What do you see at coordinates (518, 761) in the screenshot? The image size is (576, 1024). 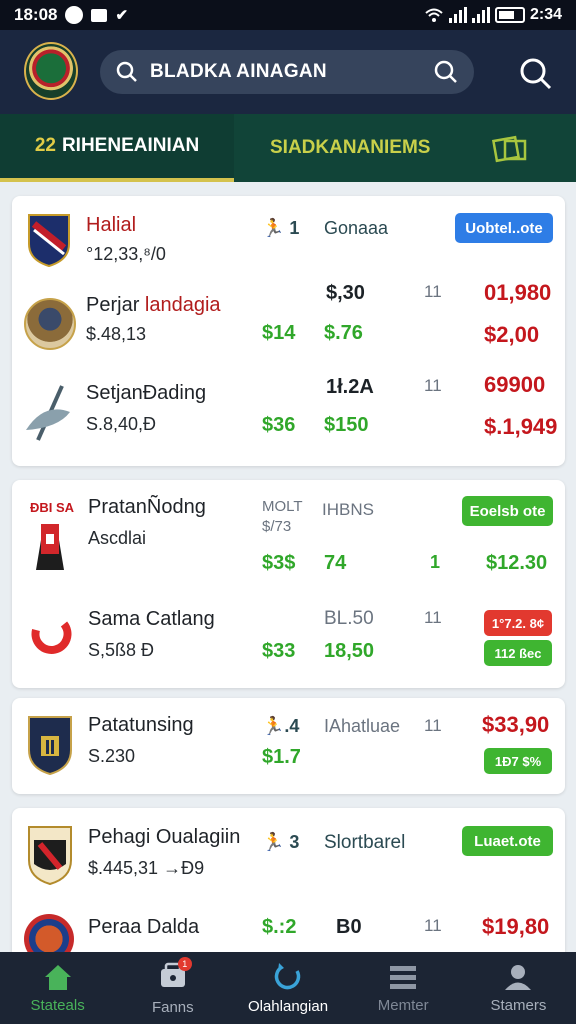 I see `odds-pill-green: 1Ð7 $%` at bounding box center [518, 761].